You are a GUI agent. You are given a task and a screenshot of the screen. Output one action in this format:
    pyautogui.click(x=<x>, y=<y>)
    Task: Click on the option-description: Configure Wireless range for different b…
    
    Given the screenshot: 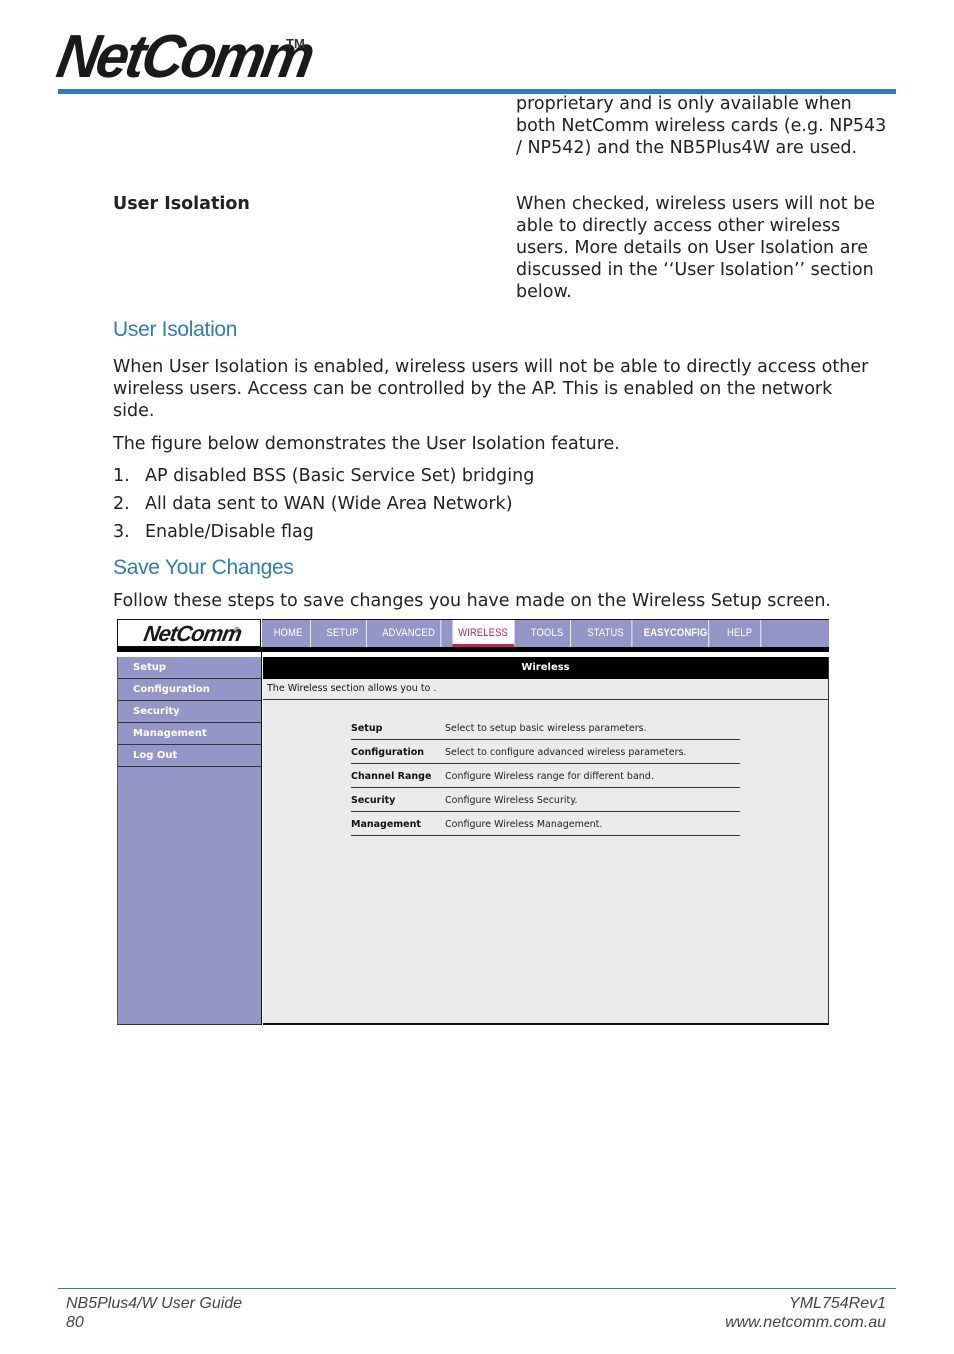 What is the action you would take?
    pyautogui.click(x=549, y=776)
    